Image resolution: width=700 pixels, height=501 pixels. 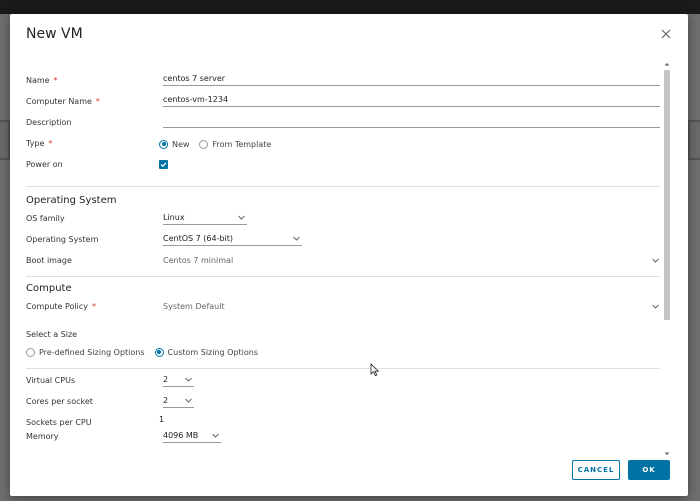 I want to click on scrollbar-thumb, so click(x=667, y=195).